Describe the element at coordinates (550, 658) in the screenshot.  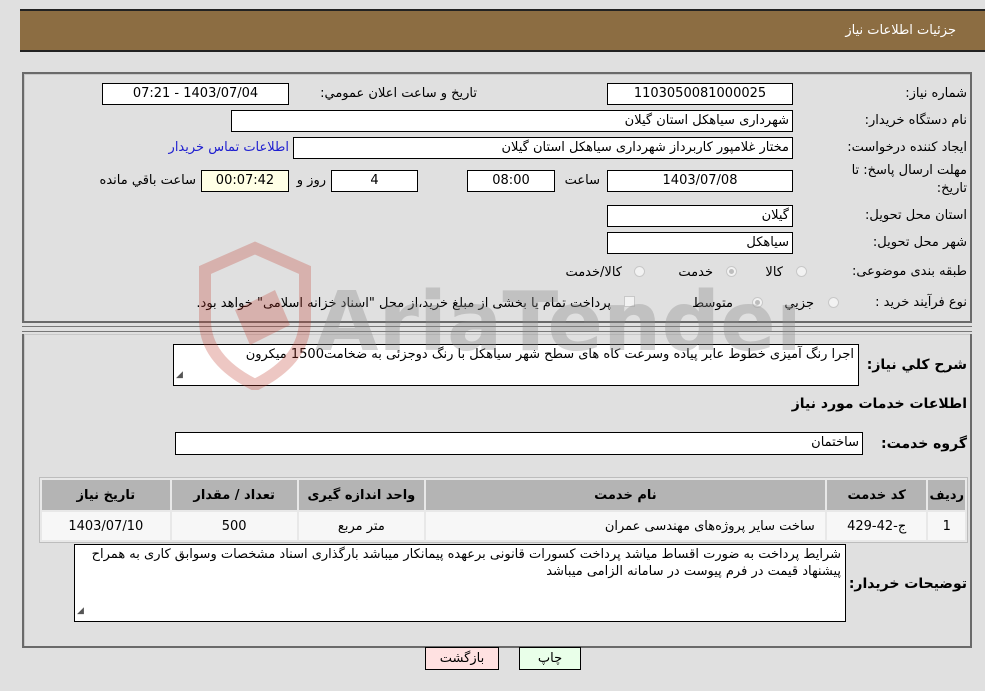
I see `print-button: چاپ` at that location.